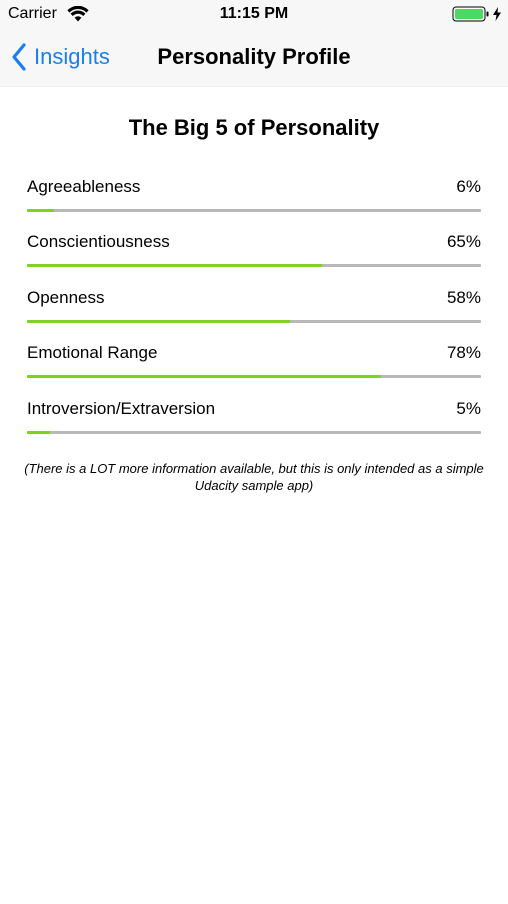  Describe the element at coordinates (121, 408) in the screenshot. I see `trait-name: Introversion/Extraversion` at that location.